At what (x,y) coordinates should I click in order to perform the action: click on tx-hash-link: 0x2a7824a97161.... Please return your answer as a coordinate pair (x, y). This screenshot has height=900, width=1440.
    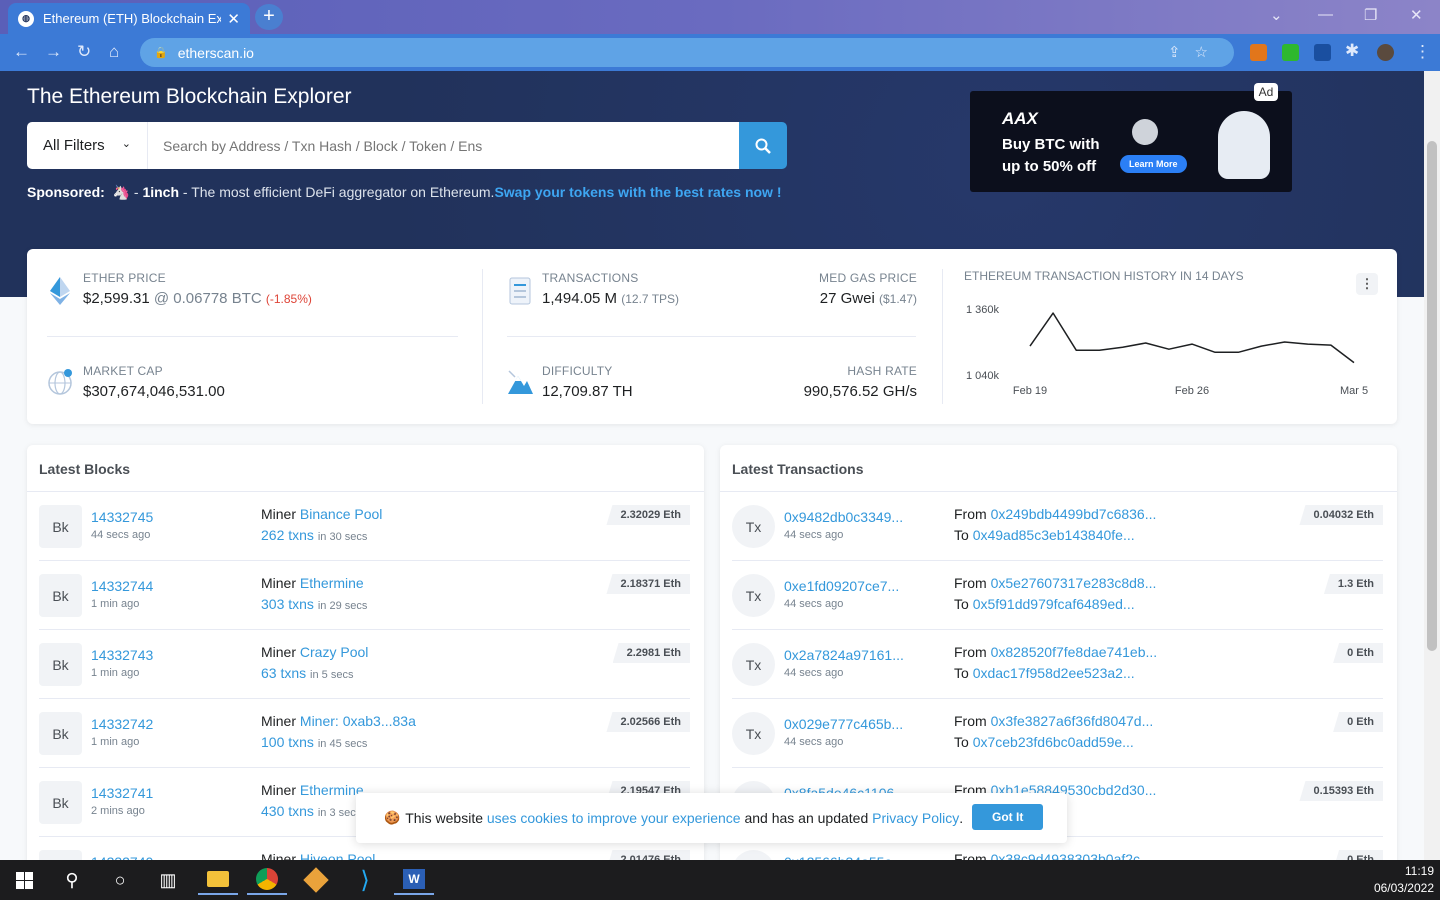
    Looking at the image, I should click on (844, 655).